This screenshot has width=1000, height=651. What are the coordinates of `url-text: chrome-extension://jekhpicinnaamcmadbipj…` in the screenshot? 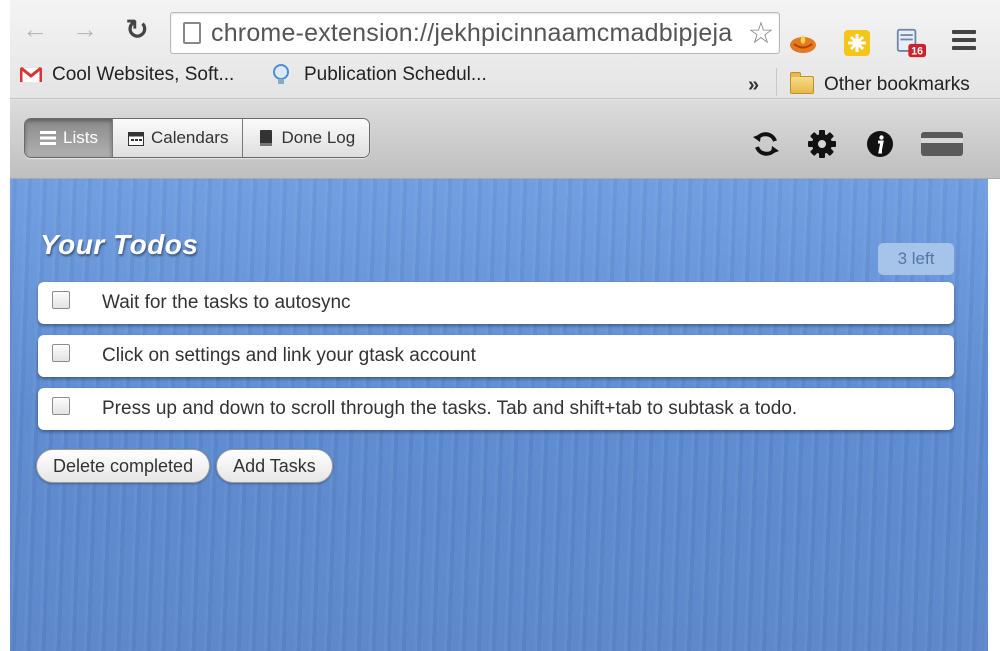 It's located at (477, 33).